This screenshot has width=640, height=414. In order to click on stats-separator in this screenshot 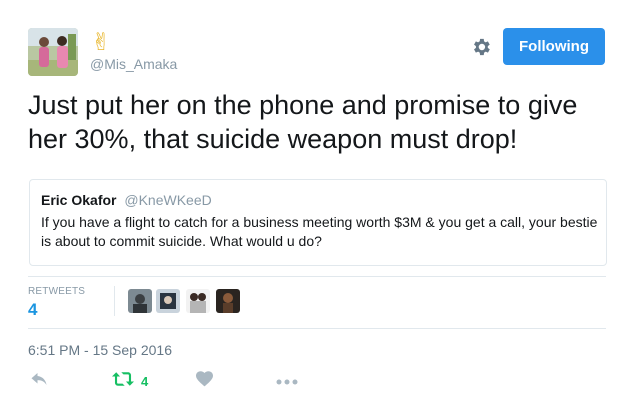, I will do `click(114, 301)`.